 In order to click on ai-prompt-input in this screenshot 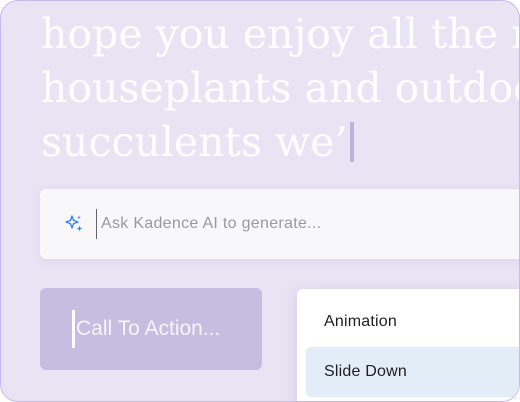, I will do `click(307, 224)`.